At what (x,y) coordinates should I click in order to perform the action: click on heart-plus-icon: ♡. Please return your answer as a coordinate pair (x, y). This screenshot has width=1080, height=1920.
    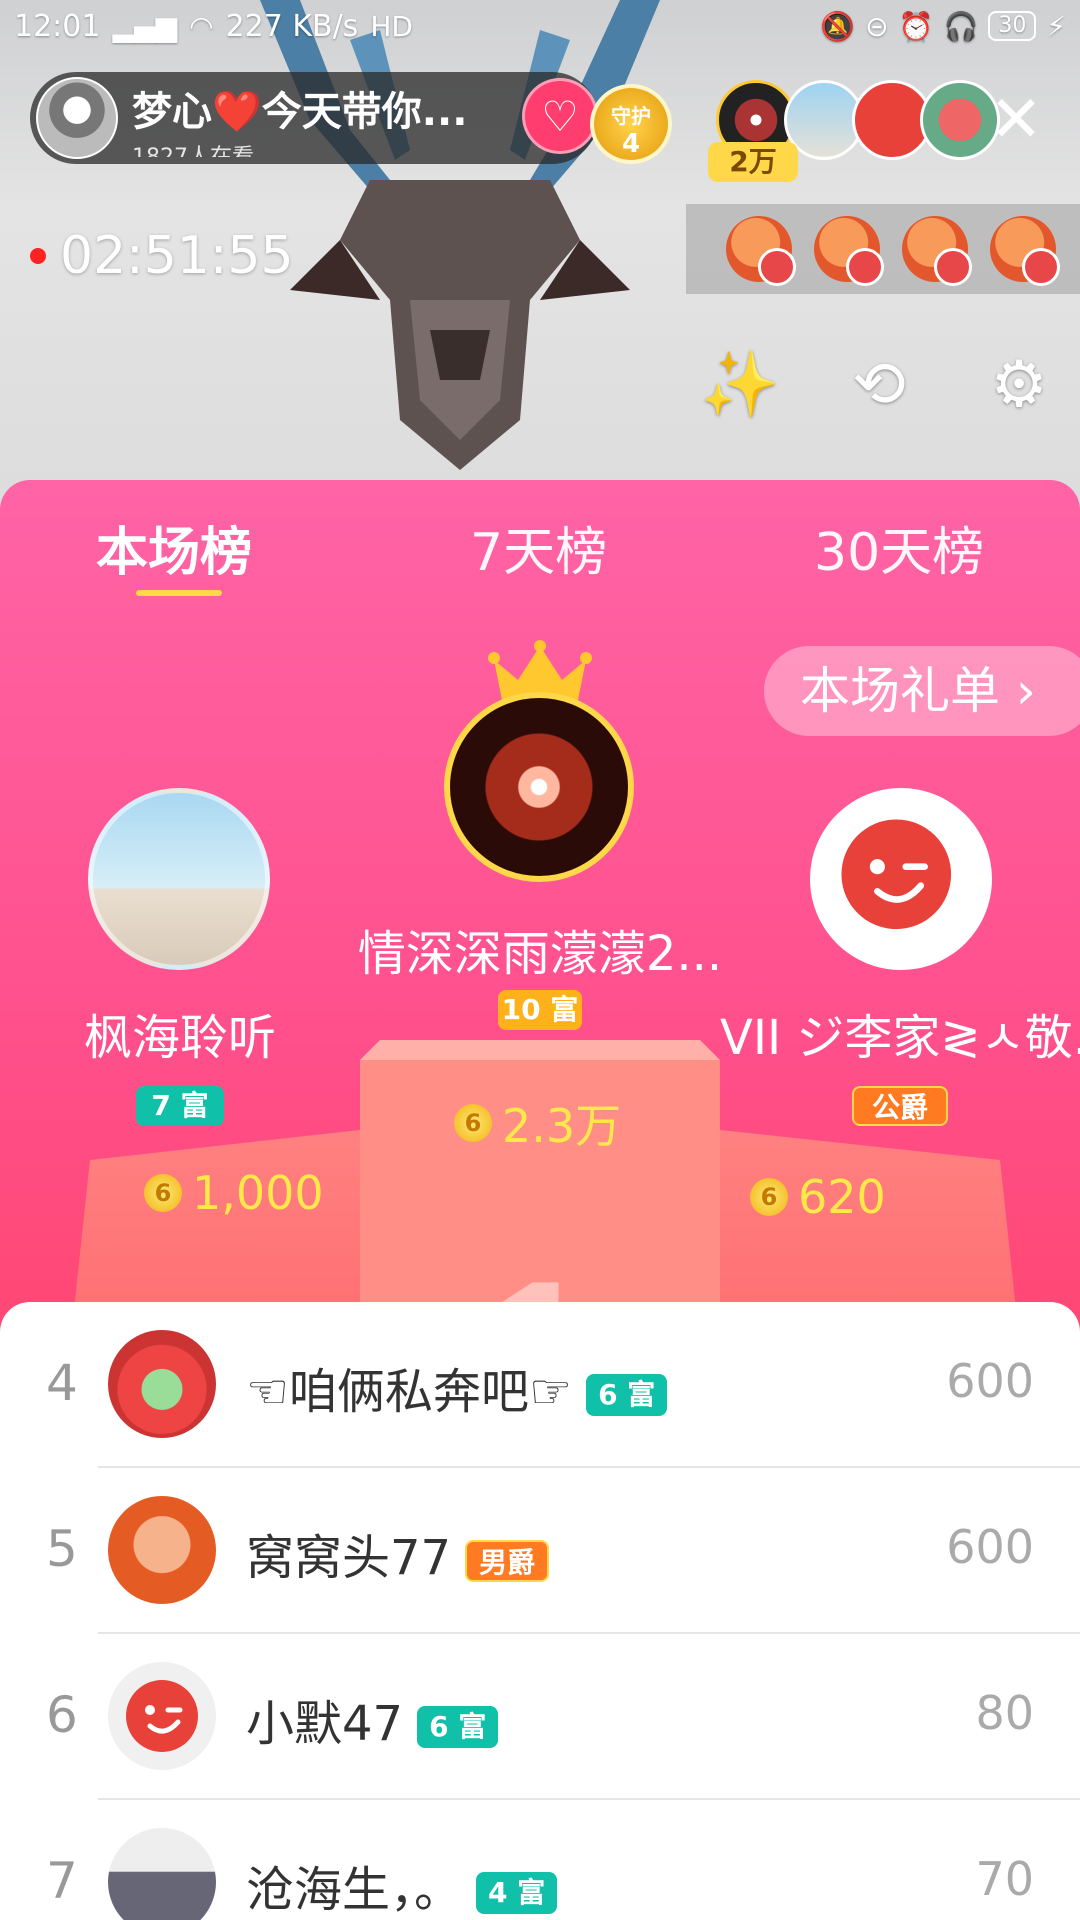
    Looking at the image, I should click on (560, 116).